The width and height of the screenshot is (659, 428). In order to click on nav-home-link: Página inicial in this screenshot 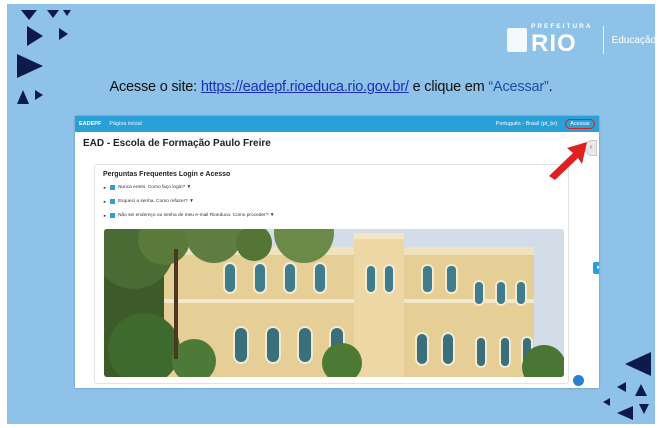, I will do `click(125, 124)`.